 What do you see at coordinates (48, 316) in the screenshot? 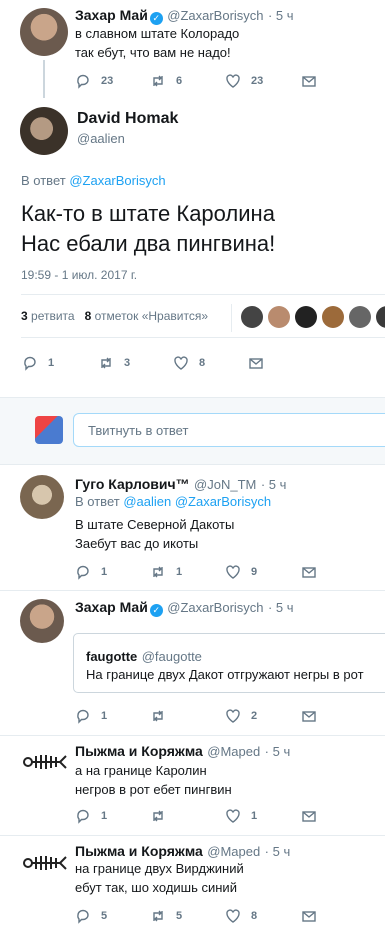
I see `stat-retweets: 3 ретвита` at bounding box center [48, 316].